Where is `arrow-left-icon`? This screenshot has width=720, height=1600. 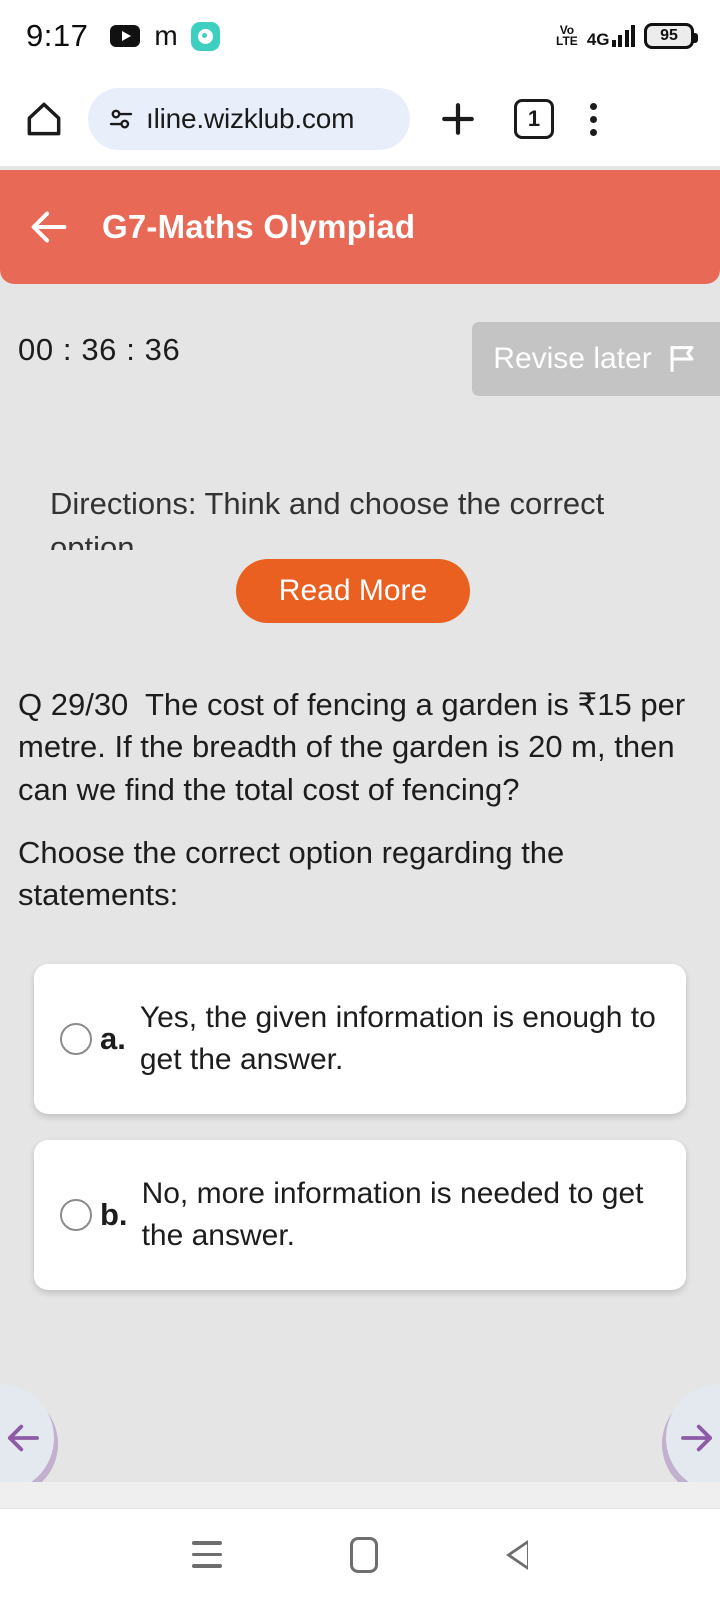
arrow-left-icon is located at coordinates (23, 1438).